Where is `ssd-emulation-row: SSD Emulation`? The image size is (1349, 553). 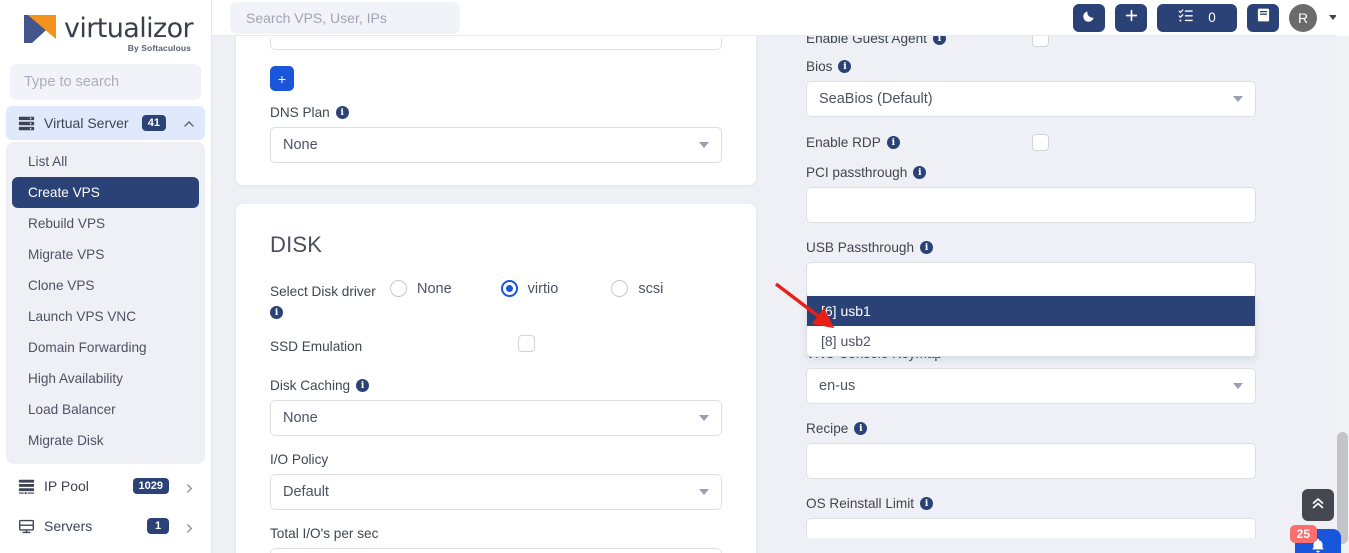 ssd-emulation-row: SSD Emulation is located at coordinates (496, 345).